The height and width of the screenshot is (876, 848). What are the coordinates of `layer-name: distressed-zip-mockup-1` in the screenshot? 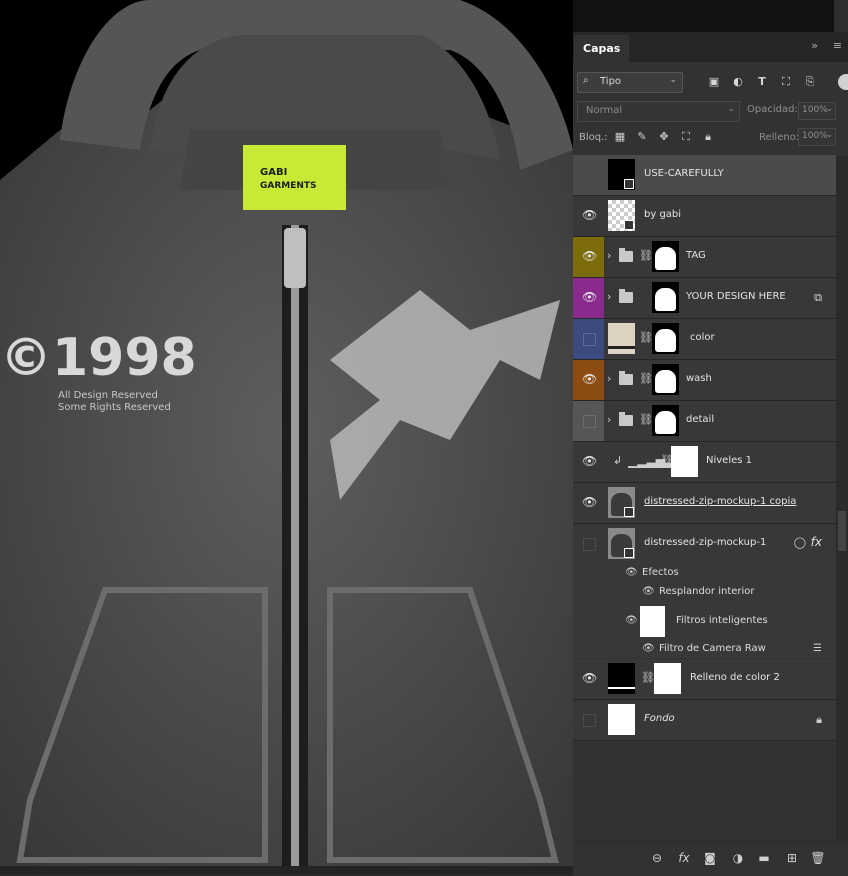 It's located at (705, 542).